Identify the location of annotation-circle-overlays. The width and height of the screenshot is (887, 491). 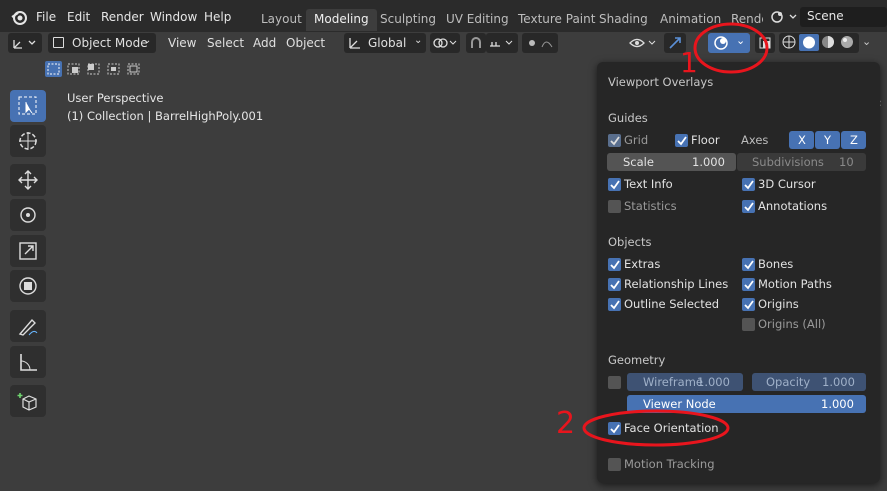
(731, 48).